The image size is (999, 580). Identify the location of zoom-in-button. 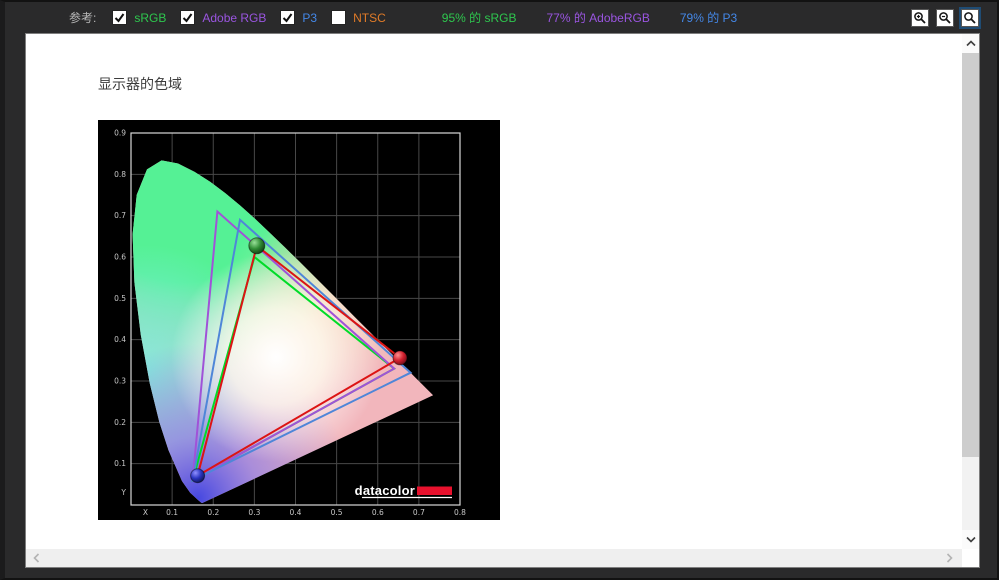
(920, 17).